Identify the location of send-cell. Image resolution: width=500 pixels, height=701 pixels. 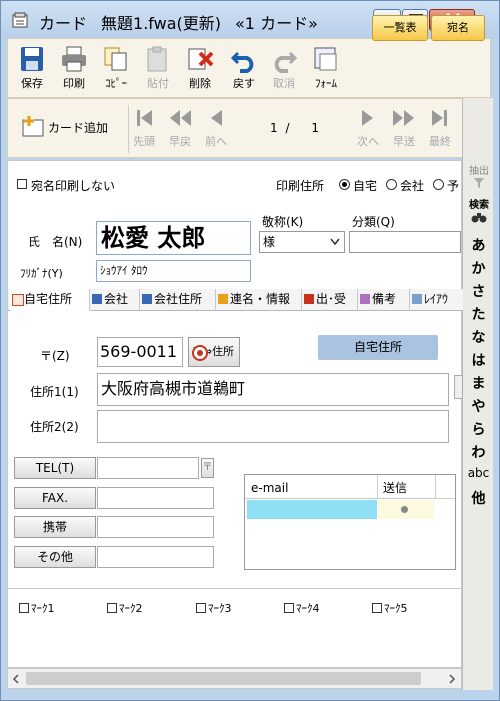
(406, 509).